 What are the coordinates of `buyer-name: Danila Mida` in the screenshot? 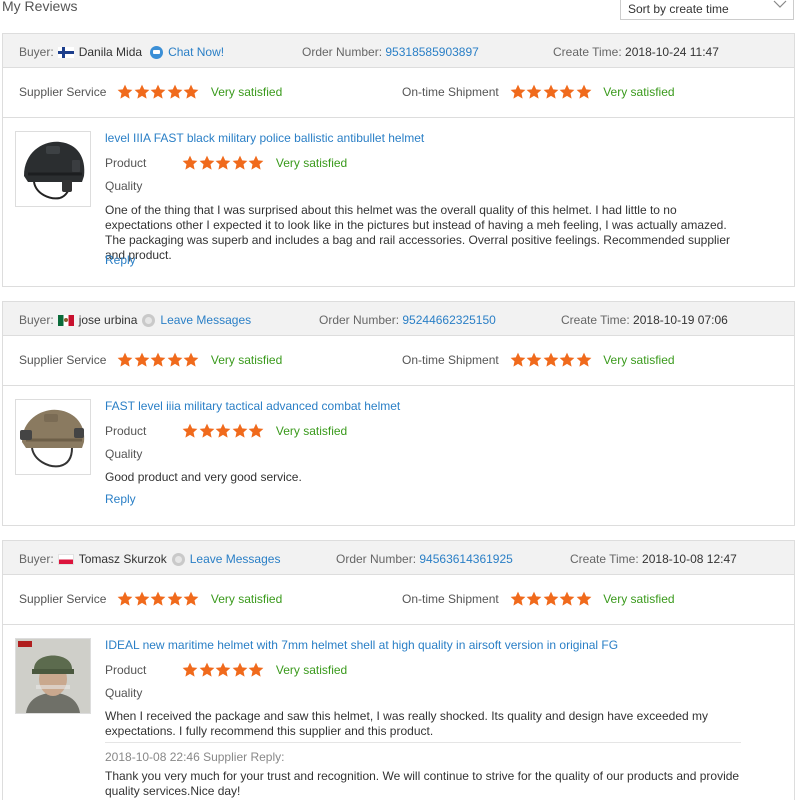 It's located at (110, 52).